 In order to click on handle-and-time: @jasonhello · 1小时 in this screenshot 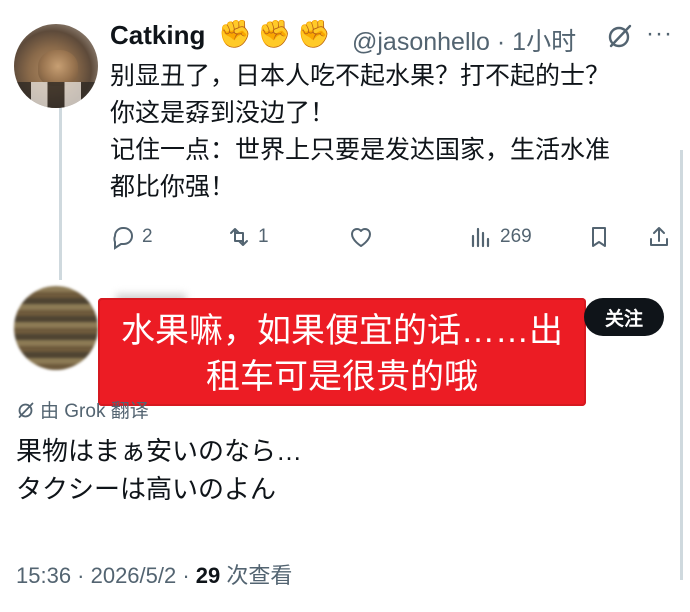, I will do `click(464, 40)`.